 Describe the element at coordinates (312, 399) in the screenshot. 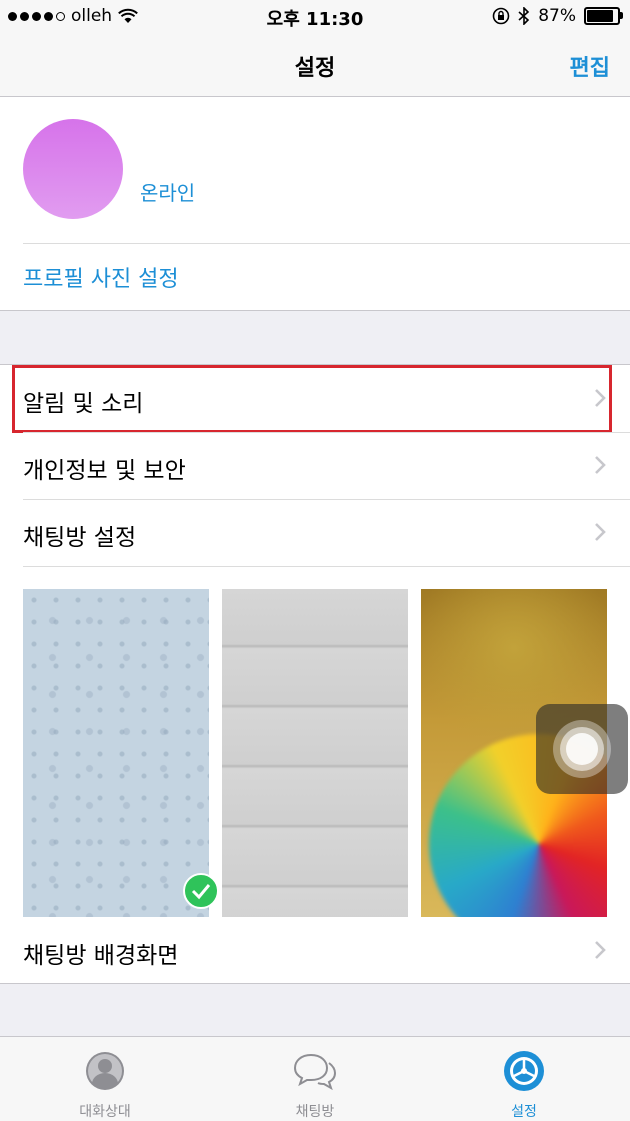

I see `highlight-box` at that location.